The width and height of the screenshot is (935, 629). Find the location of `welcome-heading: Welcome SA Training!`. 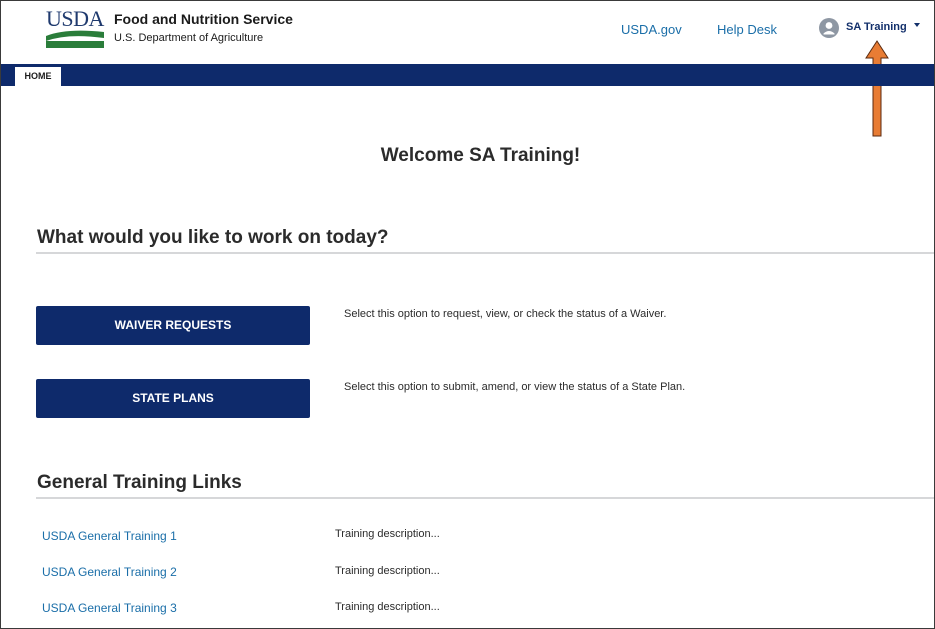

welcome-heading: Welcome SA Training! is located at coordinates (480, 155).